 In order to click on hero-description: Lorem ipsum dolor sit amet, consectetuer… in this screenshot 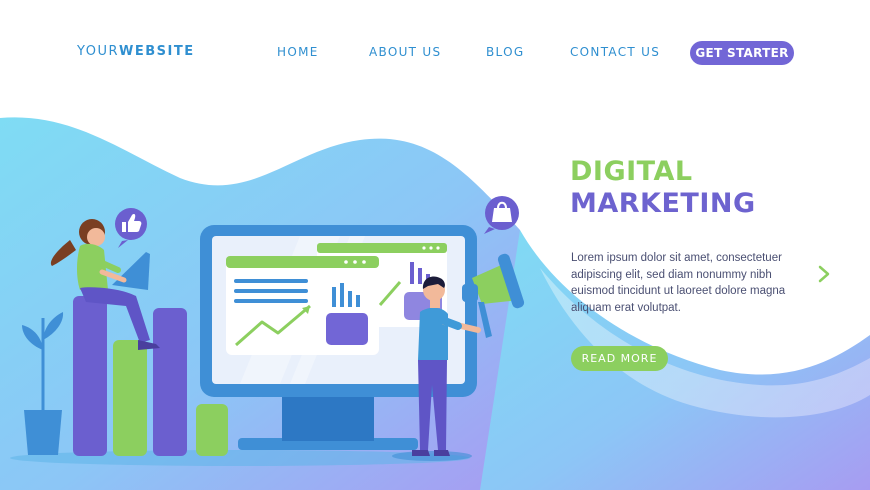, I will do `click(678, 283)`.